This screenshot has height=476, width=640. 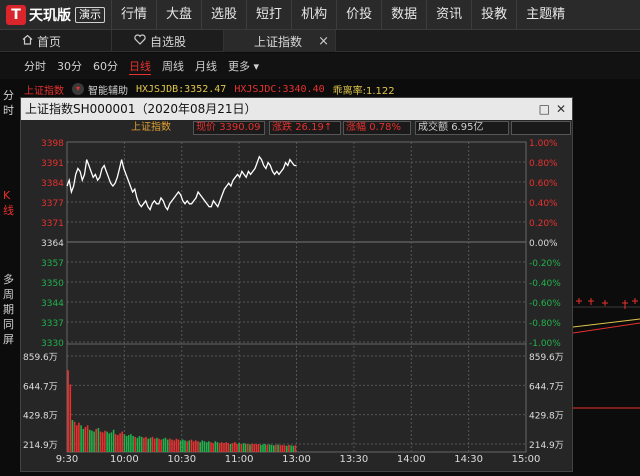 What do you see at coordinates (52, 324) in the screenshot?
I see `price-tick-label: 3337` at bounding box center [52, 324].